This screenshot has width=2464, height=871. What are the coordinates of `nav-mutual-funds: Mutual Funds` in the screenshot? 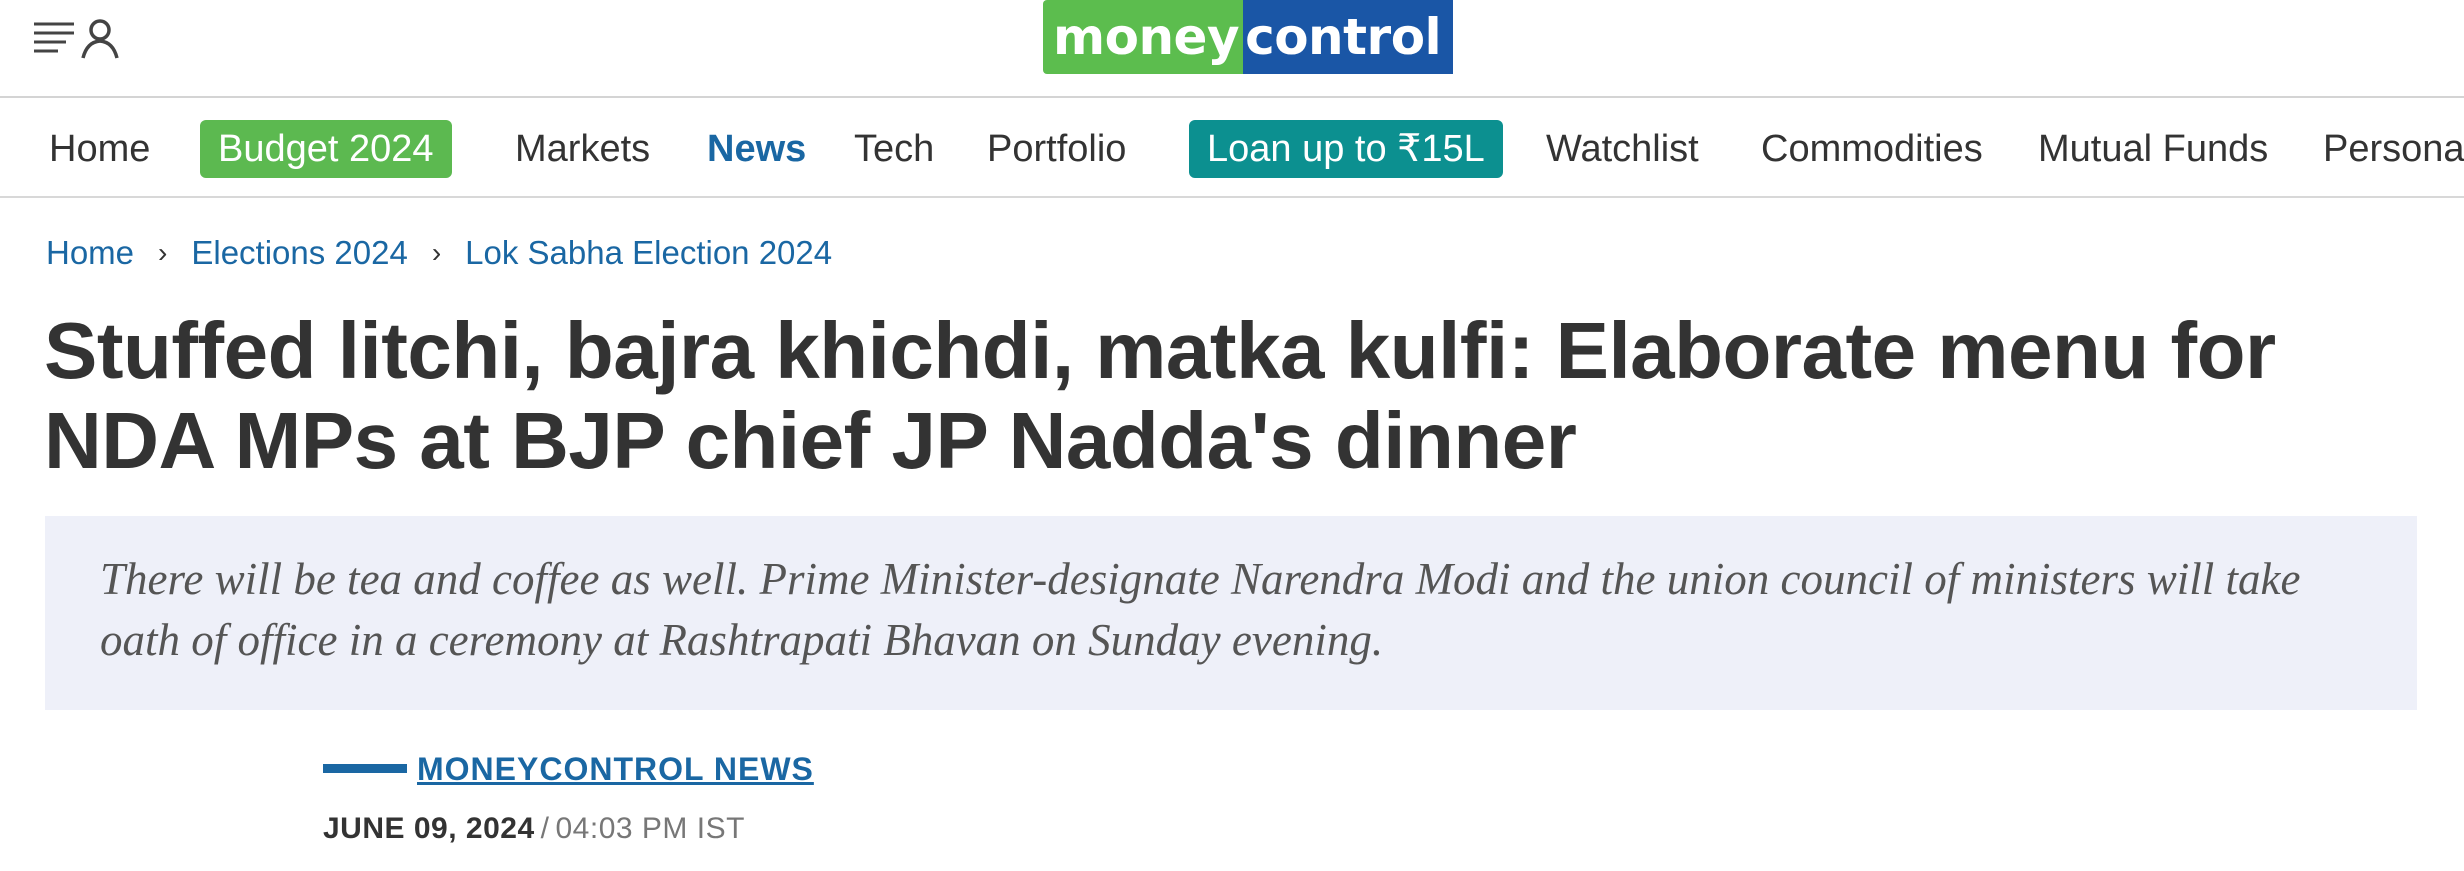 It's located at (2153, 149).